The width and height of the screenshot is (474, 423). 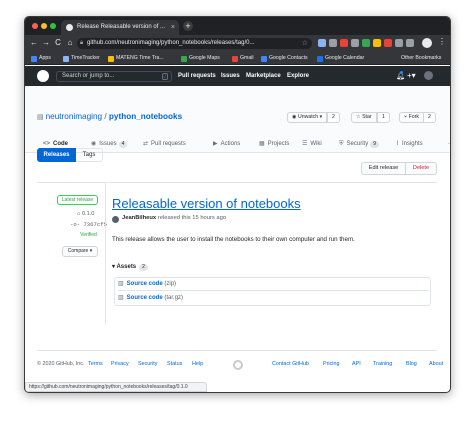 What do you see at coordinates (421, 168) in the screenshot?
I see `delete-release-button: Delete` at bounding box center [421, 168].